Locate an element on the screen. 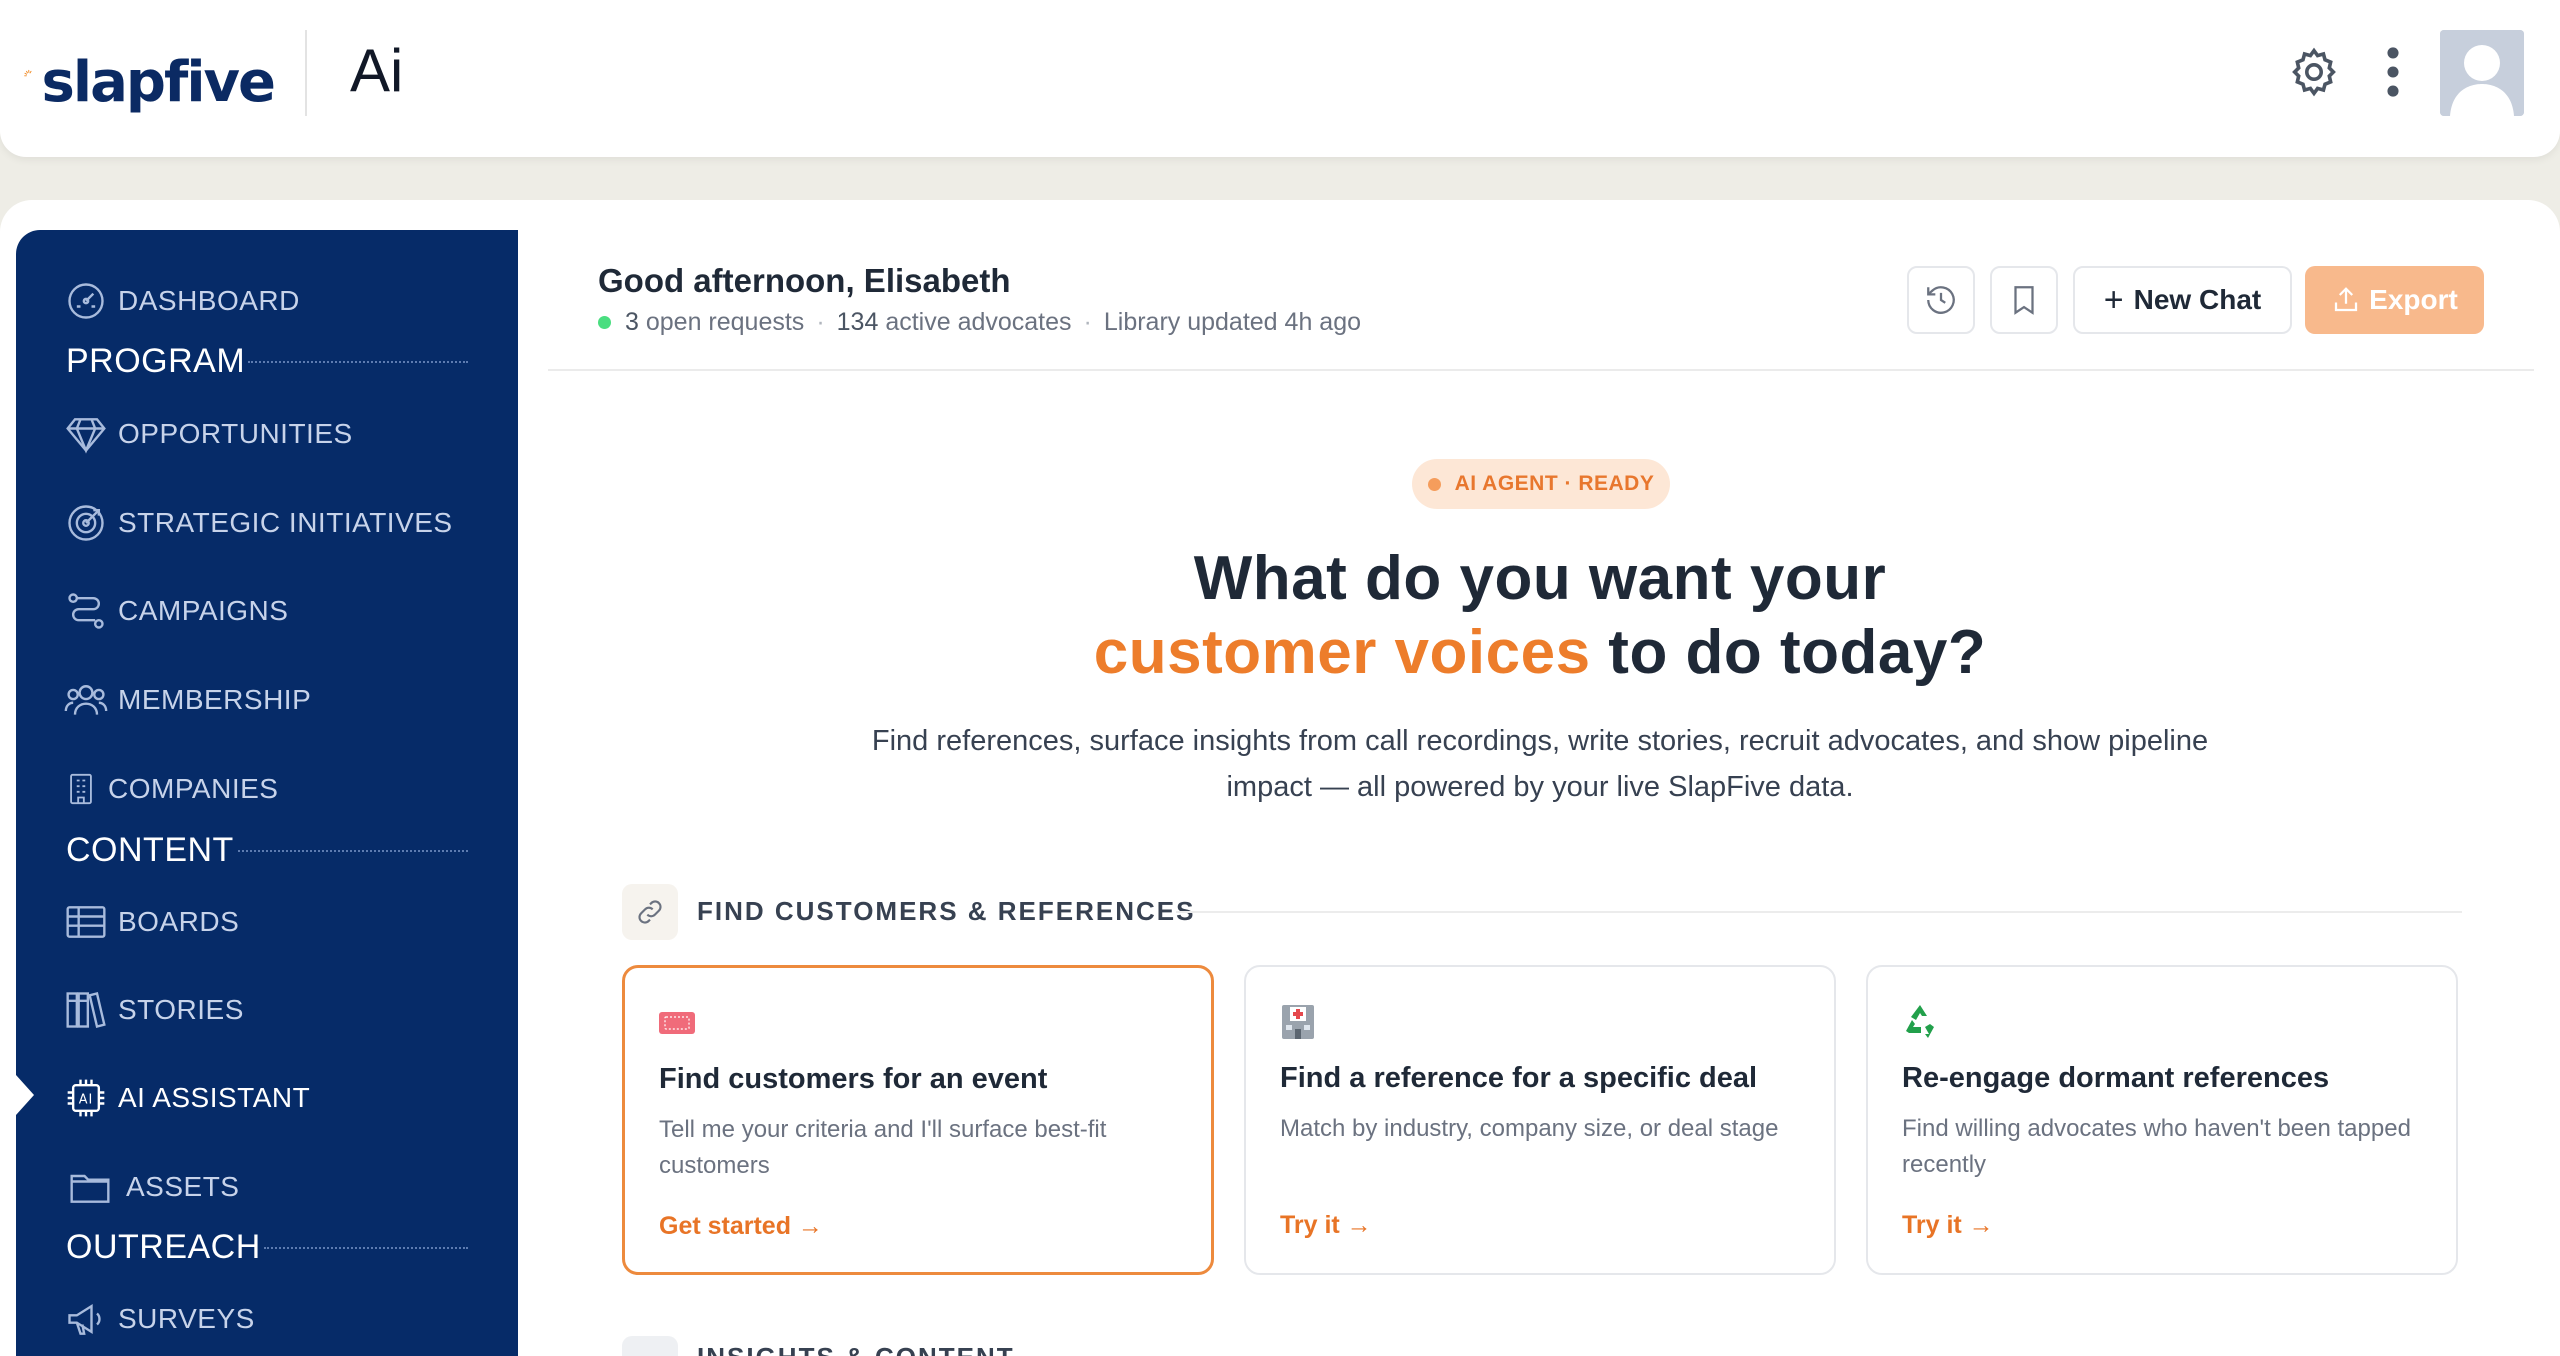 Image resolution: width=2560 pixels, height=1356 pixels. agent-status-badge: AI AGENT · READY is located at coordinates (1541, 484).